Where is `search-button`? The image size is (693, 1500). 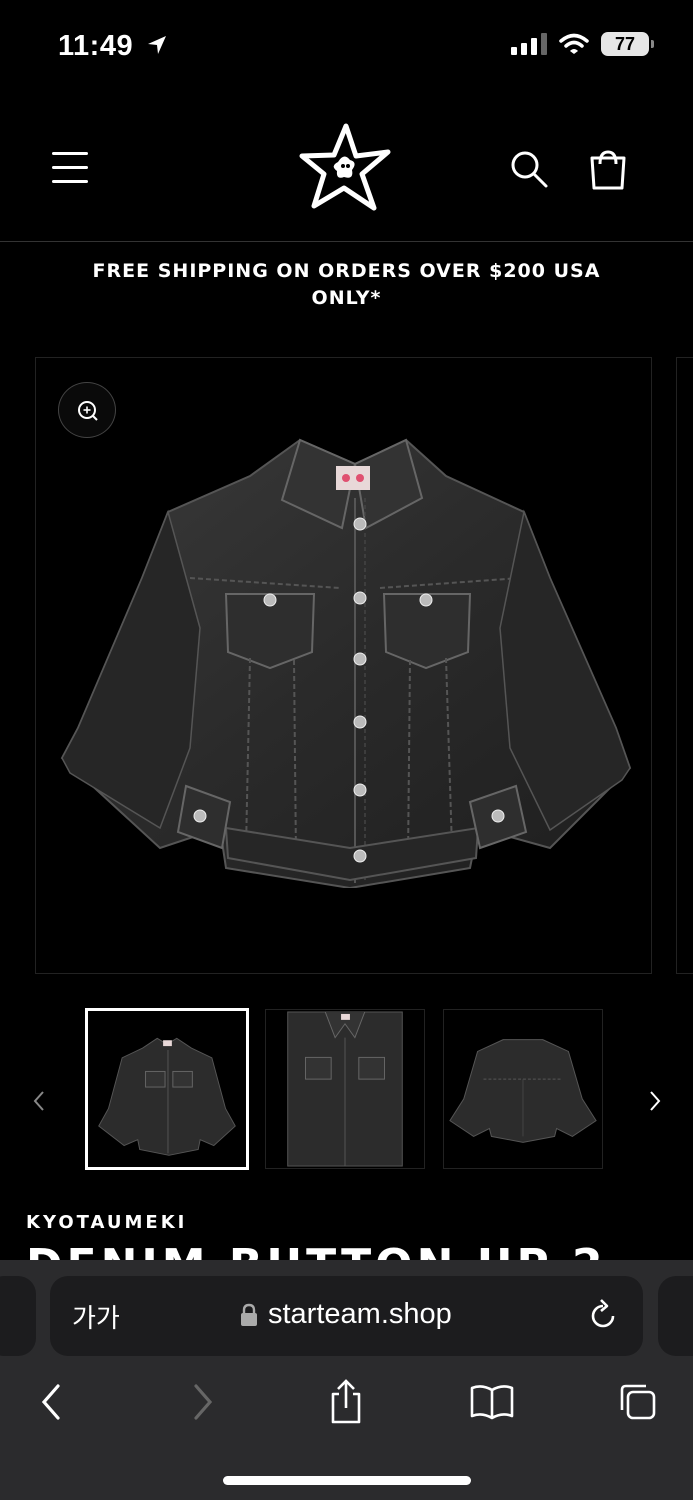
search-button is located at coordinates (529, 169).